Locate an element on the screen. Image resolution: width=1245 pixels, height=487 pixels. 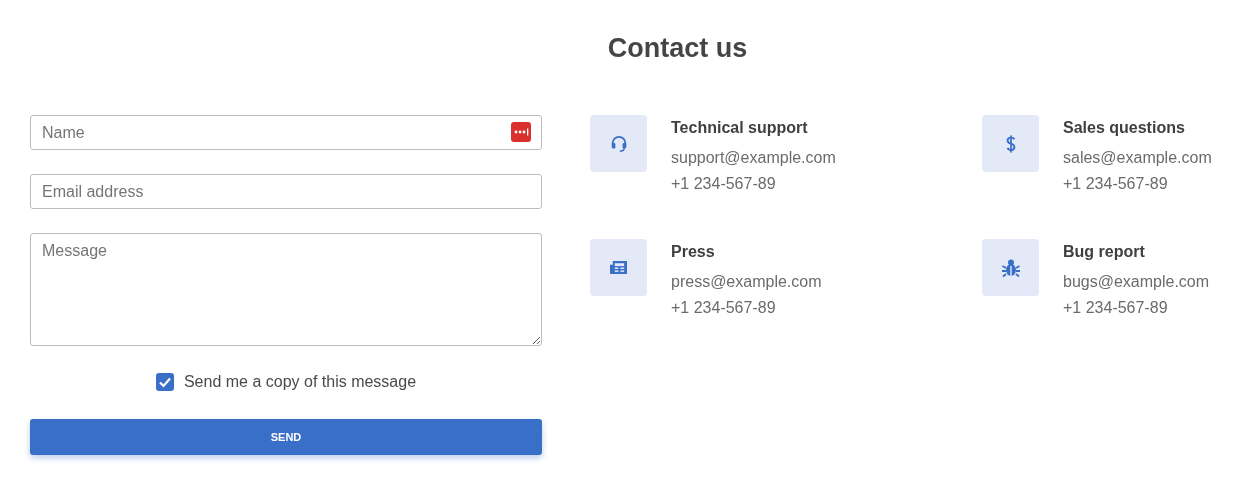
bug-icon is located at coordinates (1010, 267).